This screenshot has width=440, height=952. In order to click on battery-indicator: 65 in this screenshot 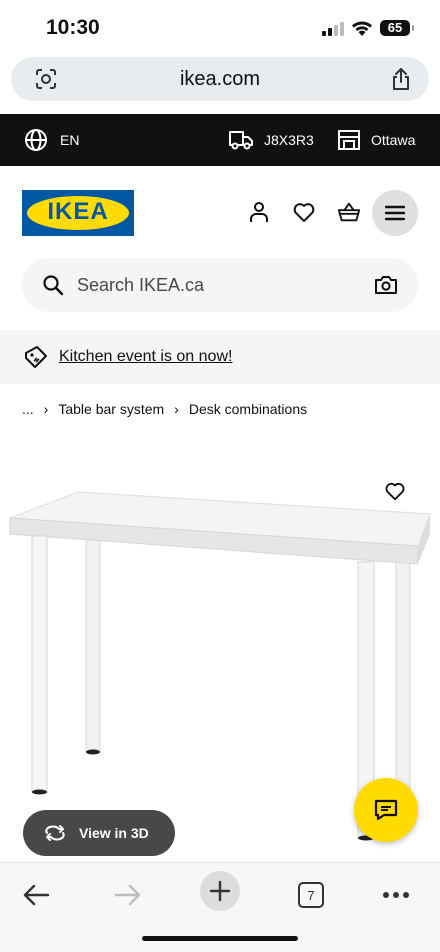, I will do `click(397, 28)`.